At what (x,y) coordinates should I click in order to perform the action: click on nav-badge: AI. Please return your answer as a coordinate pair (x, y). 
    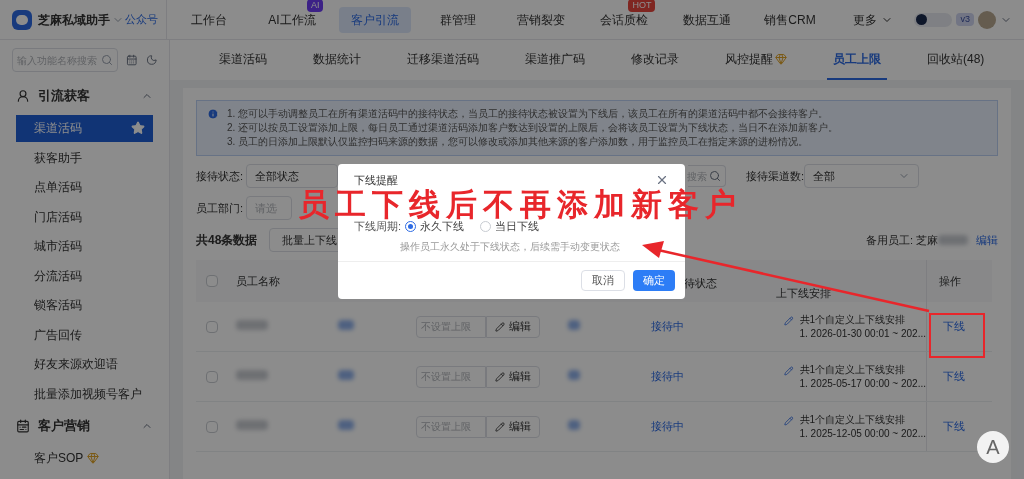
    Looking at the image, I should click on (315, 6).